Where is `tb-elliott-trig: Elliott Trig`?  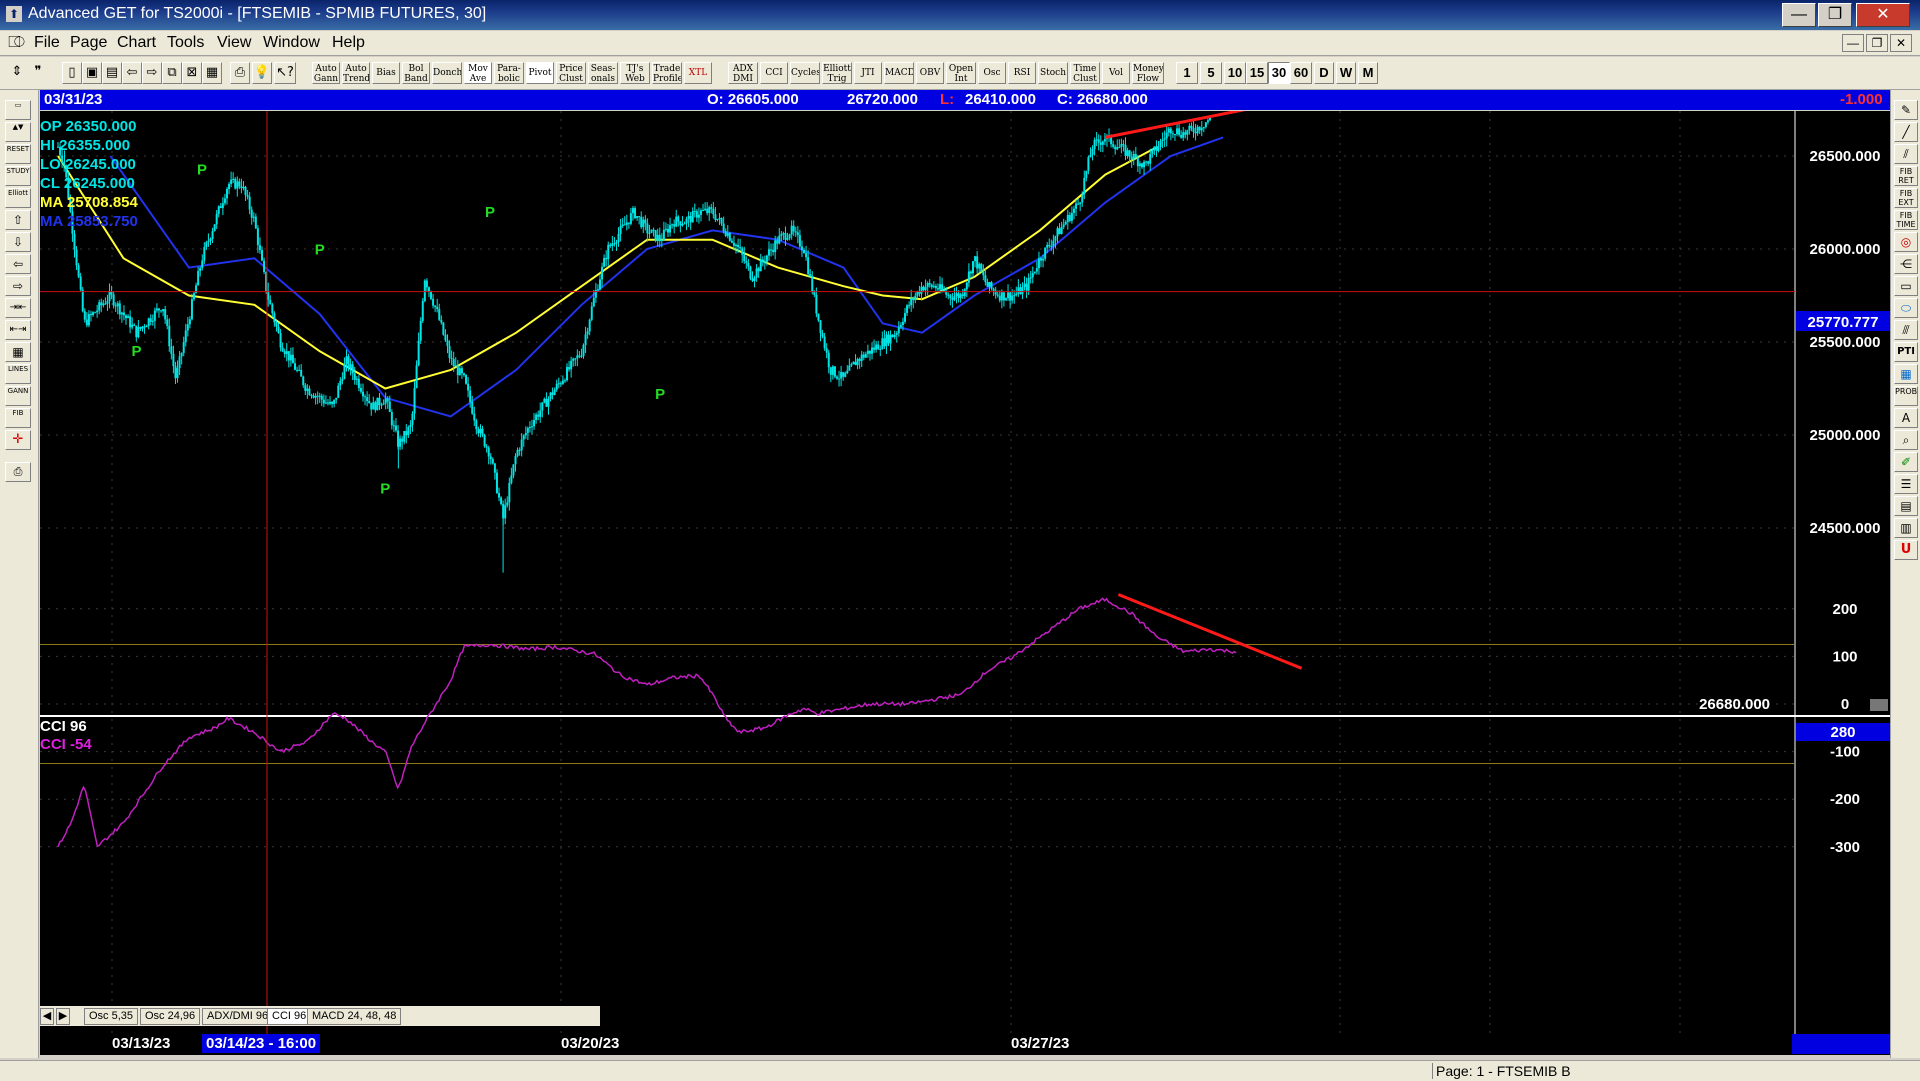 tb-elliott-trig: Elliott Trig is located at coordinates (837, 73).